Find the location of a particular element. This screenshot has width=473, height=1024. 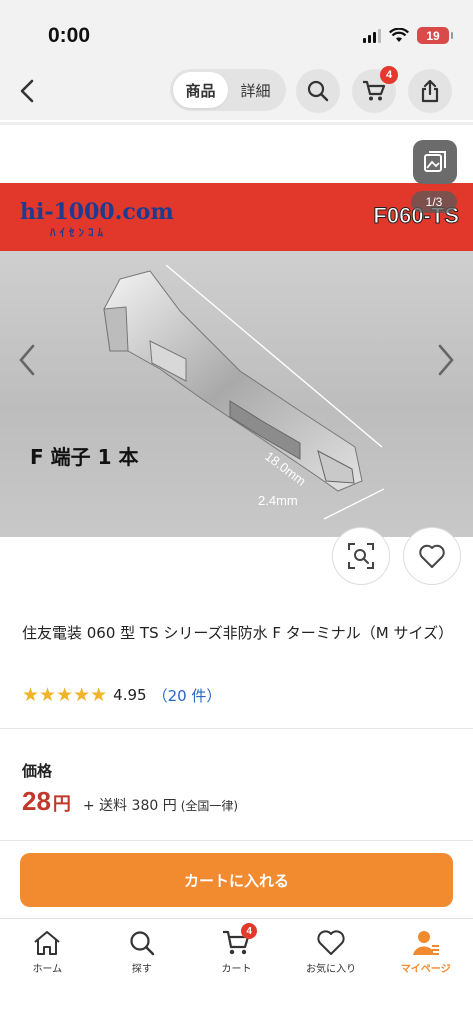

product-title: 住友電装 060 型 TS シリーズ非防水 F ターミナル（M サイズ） is located at coordinates (238, 633).